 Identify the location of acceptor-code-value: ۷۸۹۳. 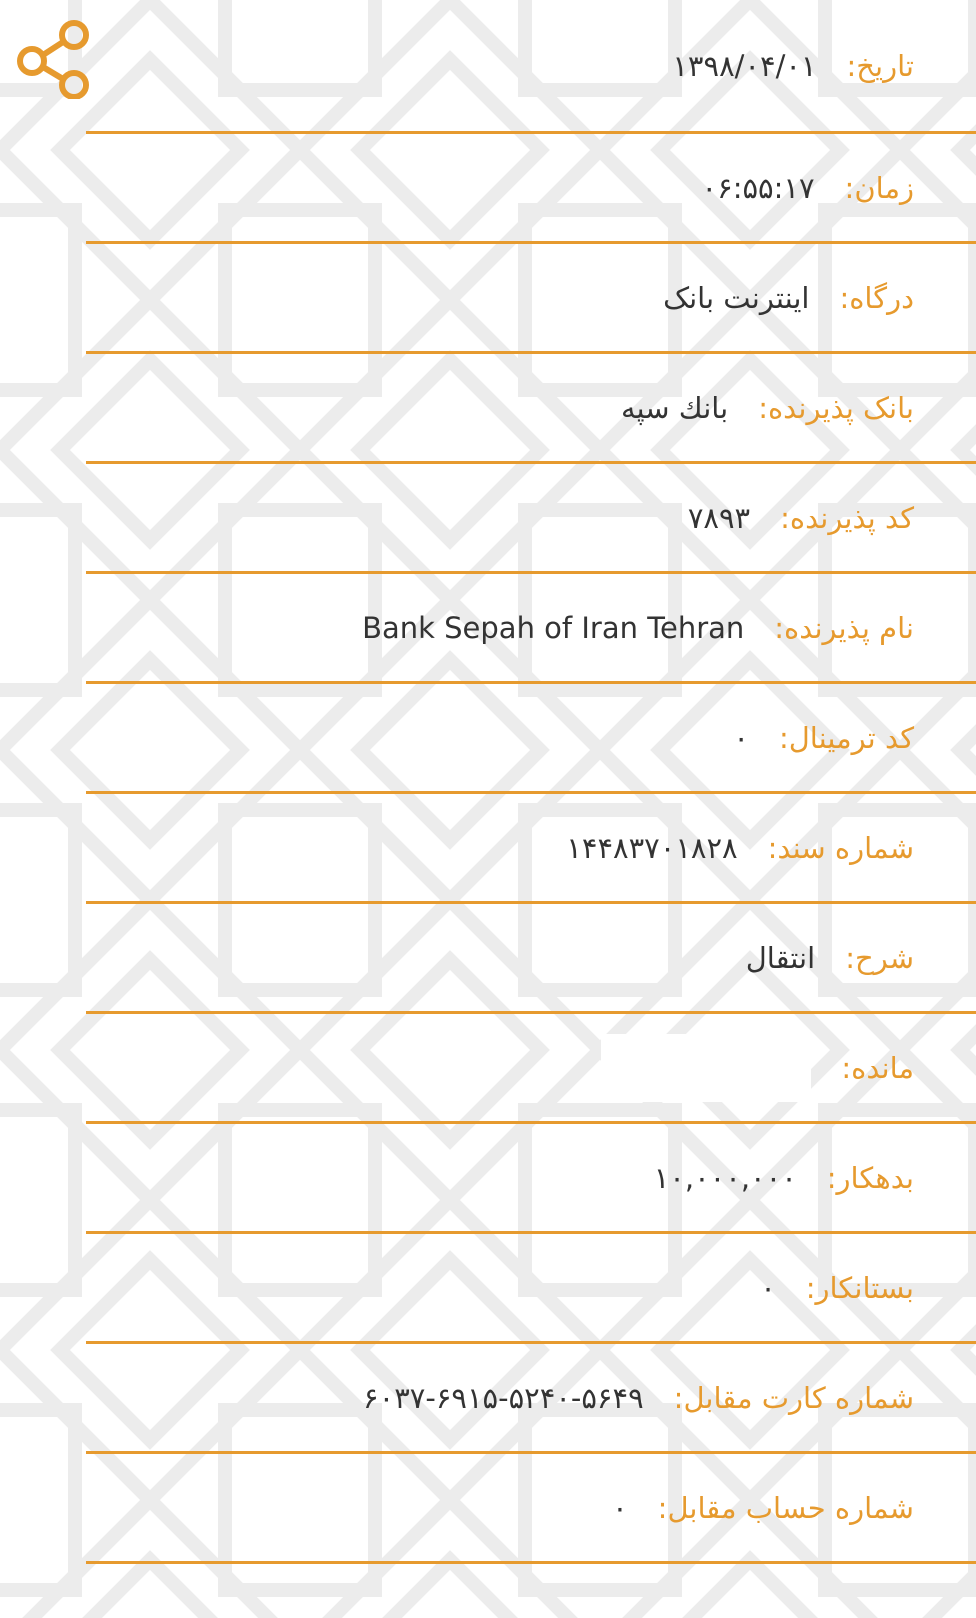
(719, 517).